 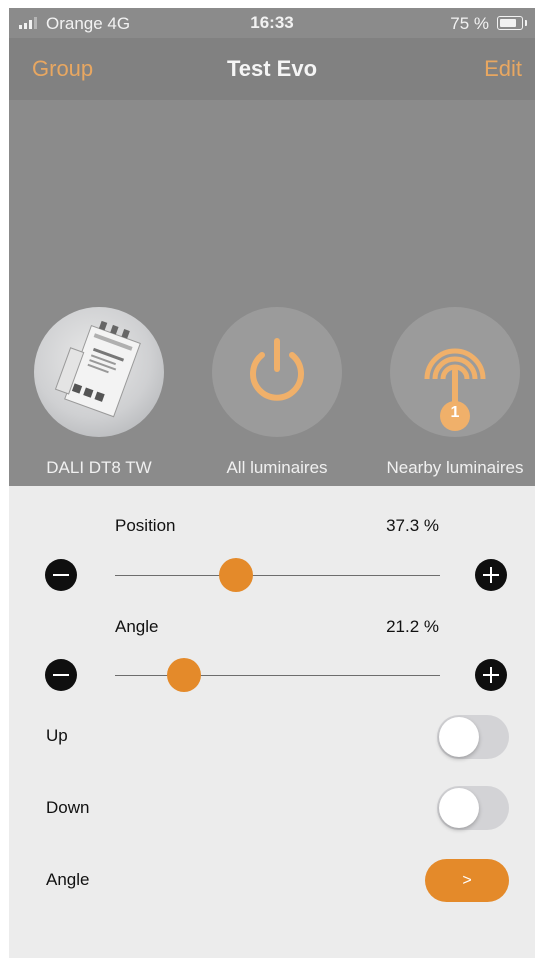 What do you see at coordinates (57, 735) in the screenshot?
I see `up-label: Up` at bounding box center [57, 735].